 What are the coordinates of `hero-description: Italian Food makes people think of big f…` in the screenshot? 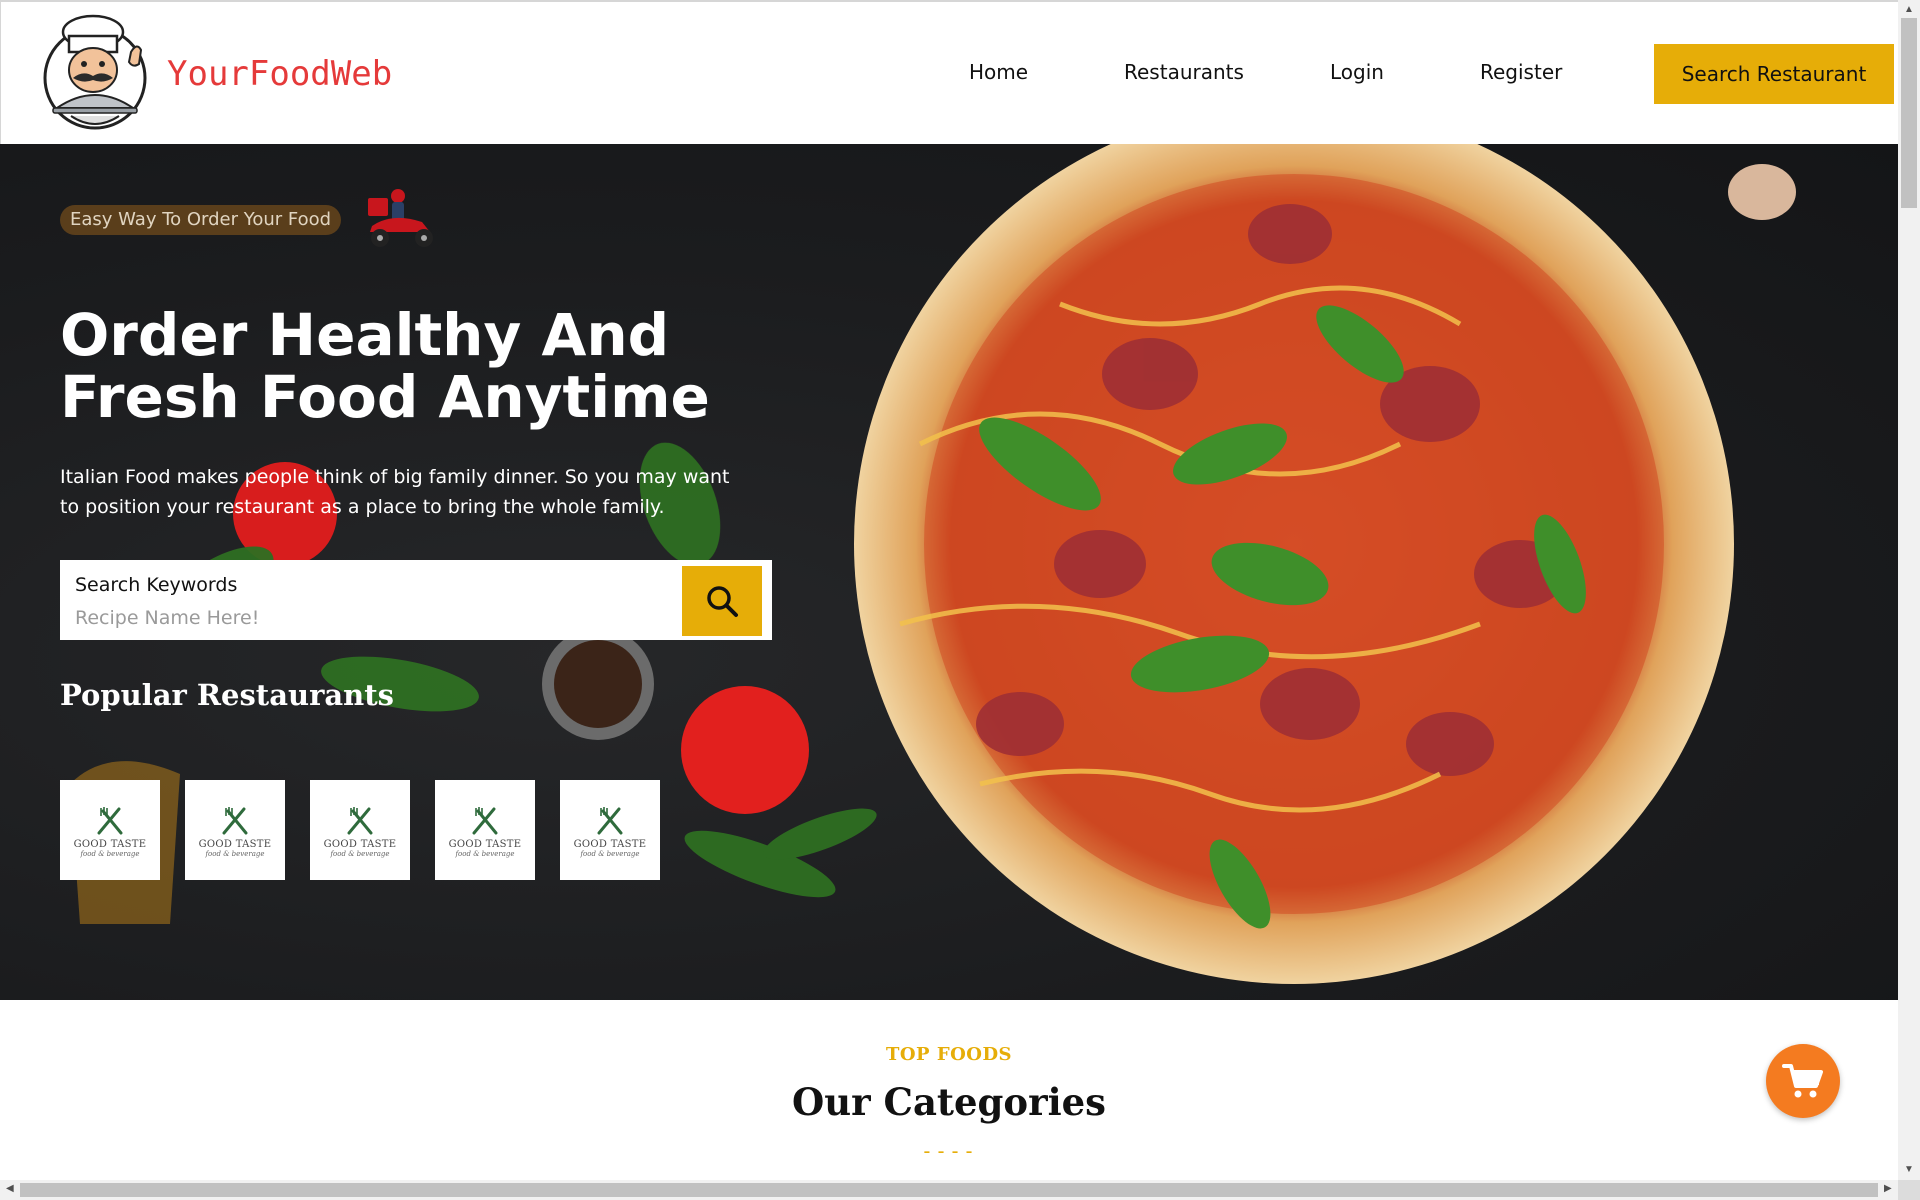 It's located at (395, 492).